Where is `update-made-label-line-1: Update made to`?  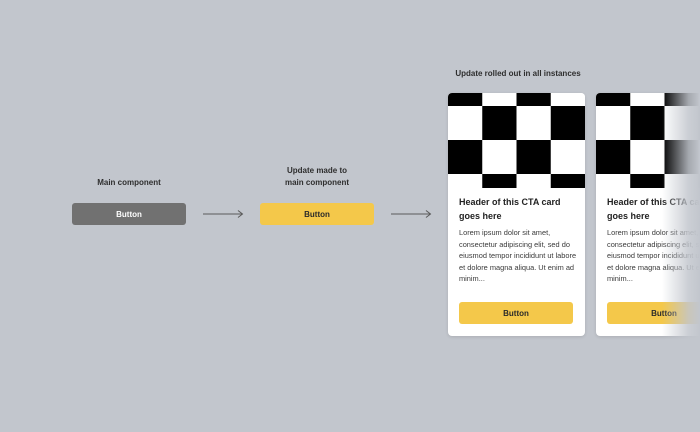
update-made-label-line-1: Update made to is located at coordinates (316, 170).